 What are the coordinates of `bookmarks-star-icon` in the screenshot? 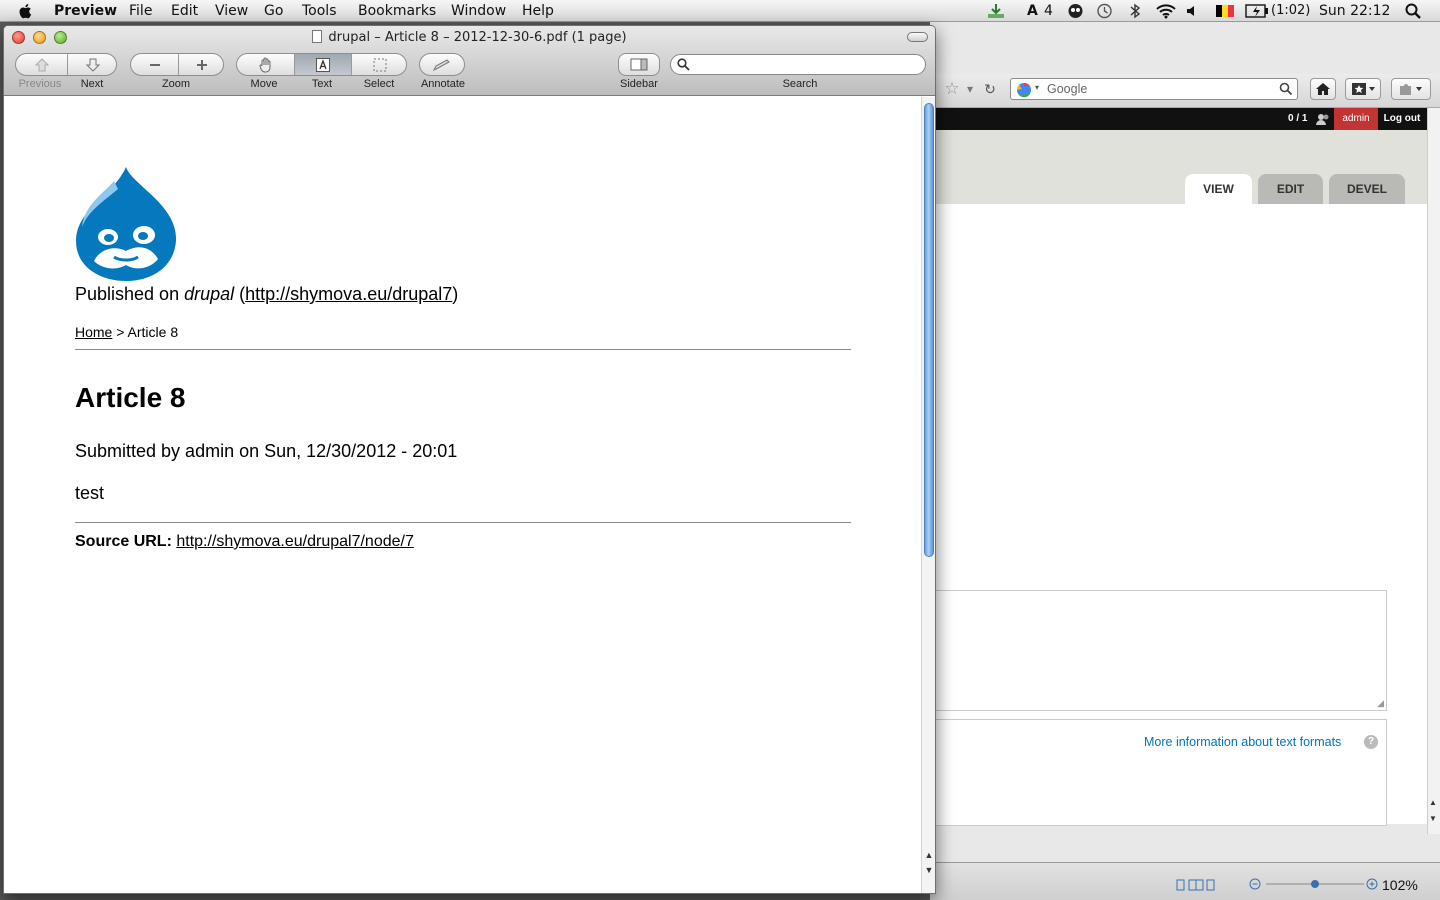 It's located at (1363, 89).